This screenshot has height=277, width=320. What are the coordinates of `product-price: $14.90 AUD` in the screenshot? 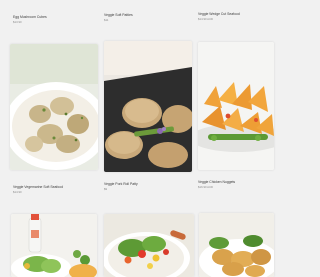 It's located at (206, 19).